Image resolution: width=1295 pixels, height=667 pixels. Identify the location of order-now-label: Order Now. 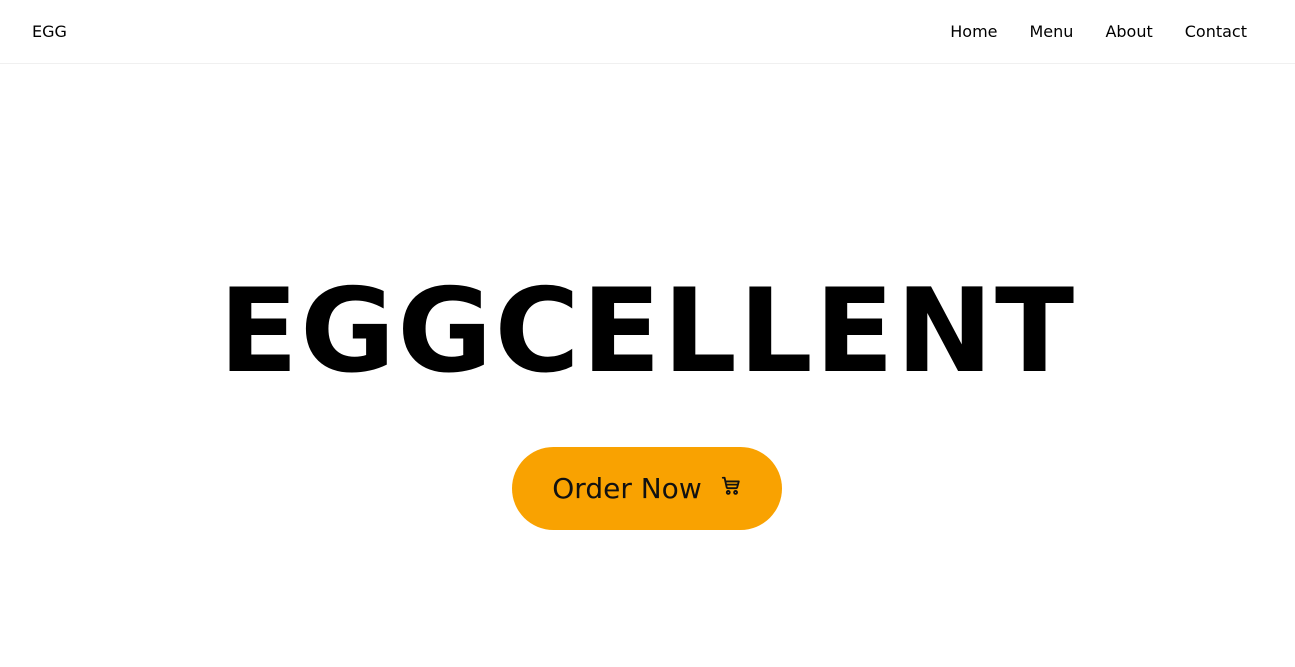
(627, 488).